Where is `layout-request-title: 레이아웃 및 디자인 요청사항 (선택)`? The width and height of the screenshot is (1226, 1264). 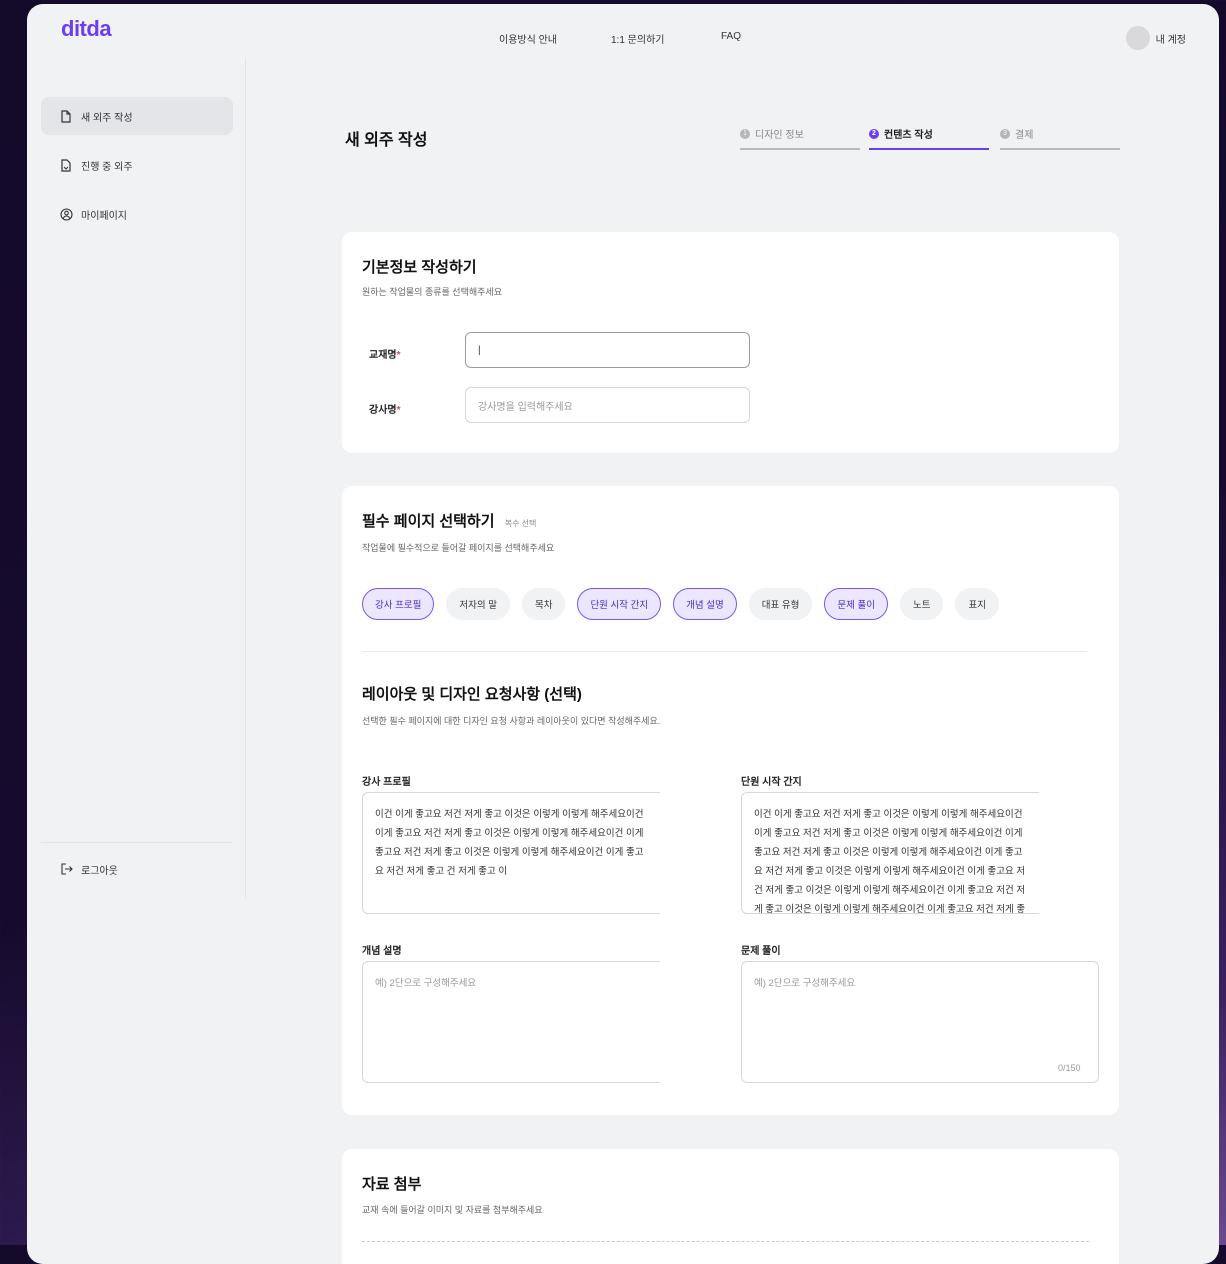 layout-request-title: 레이아웃 및 디자인 요청사항 (선택) is located at coordinates (472, 694).